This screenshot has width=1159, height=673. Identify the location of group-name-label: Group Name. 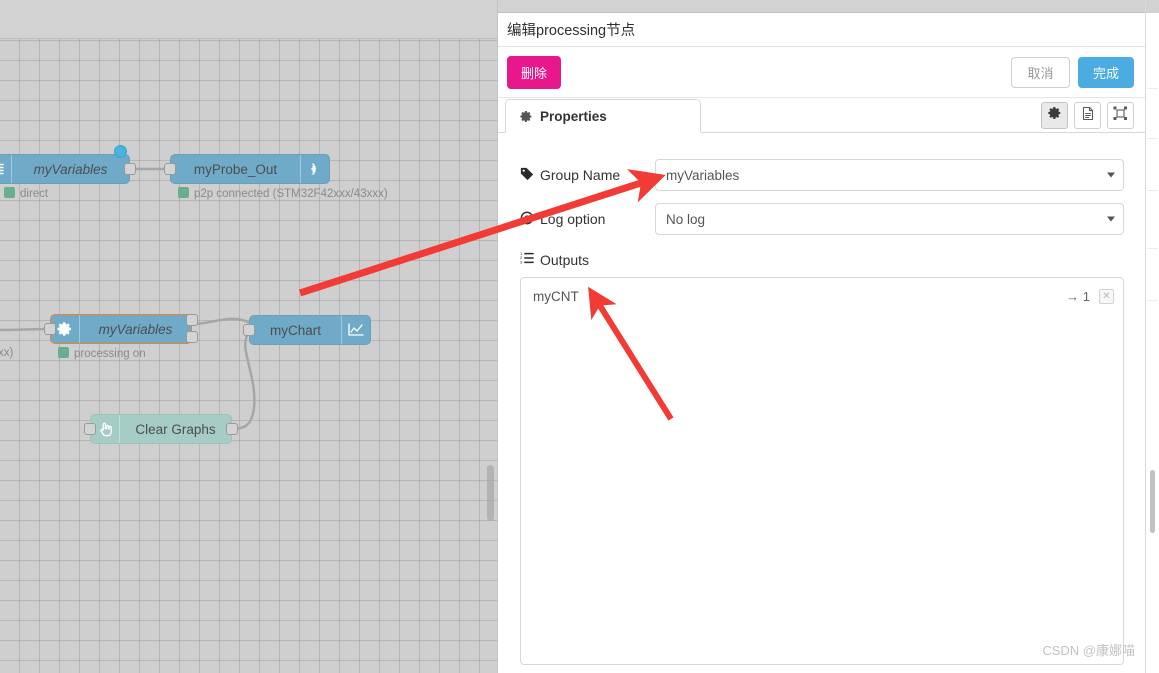
(587, 175).